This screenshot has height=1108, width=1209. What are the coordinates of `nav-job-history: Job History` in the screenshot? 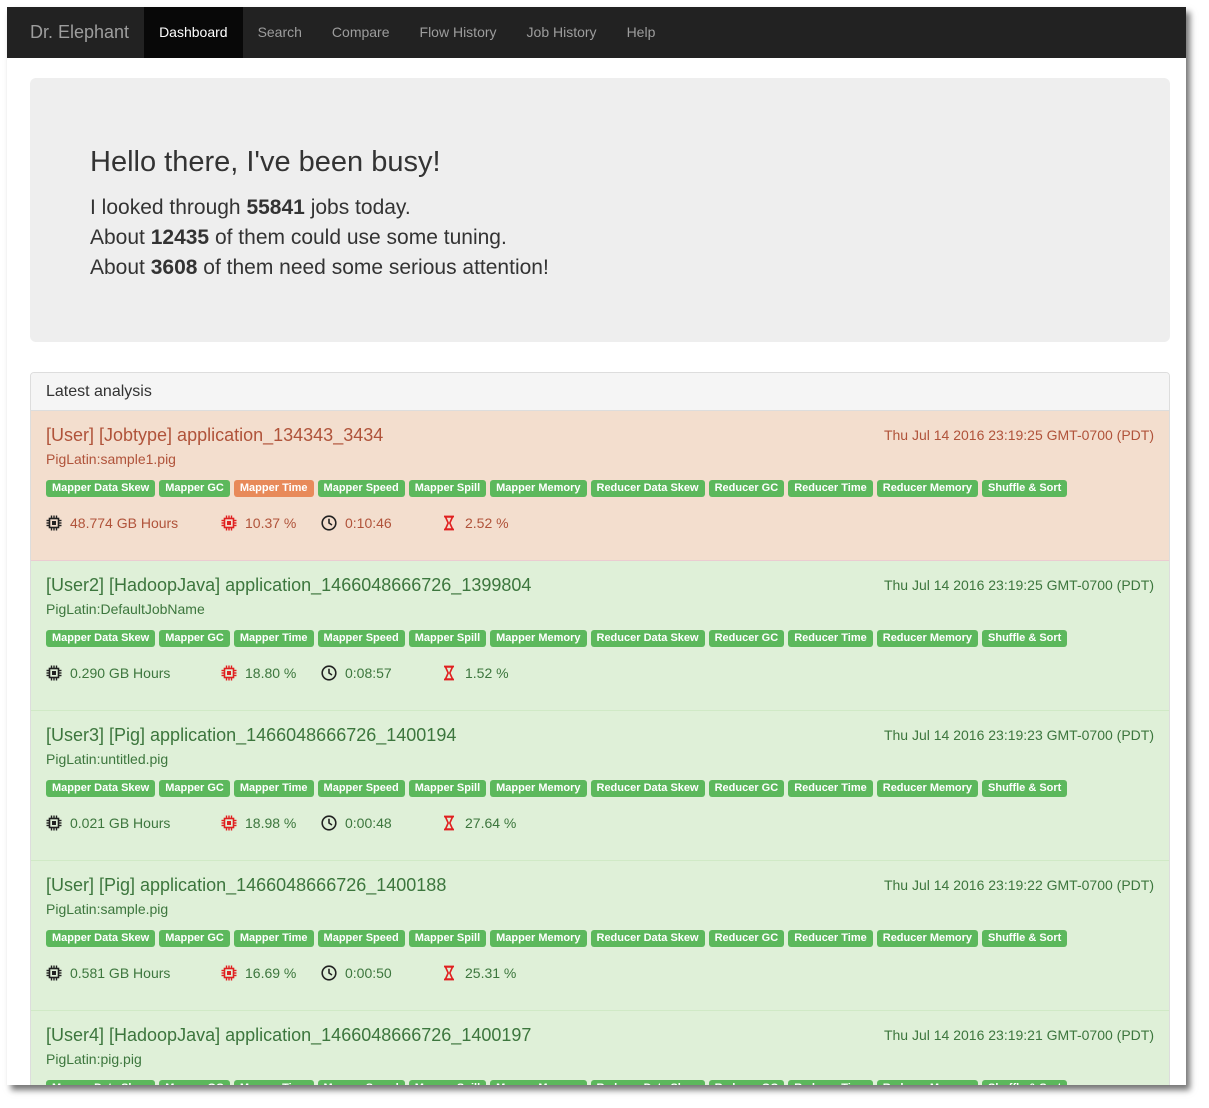 It's located at (562, 32).